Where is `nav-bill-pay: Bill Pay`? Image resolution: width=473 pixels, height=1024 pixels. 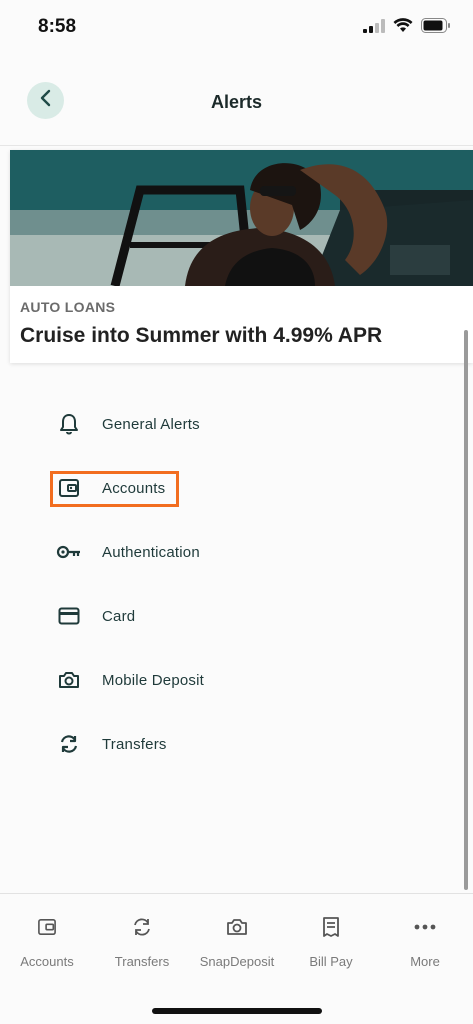
nav-bill-pay: Bill Pay is located at coordinates (331, 941).